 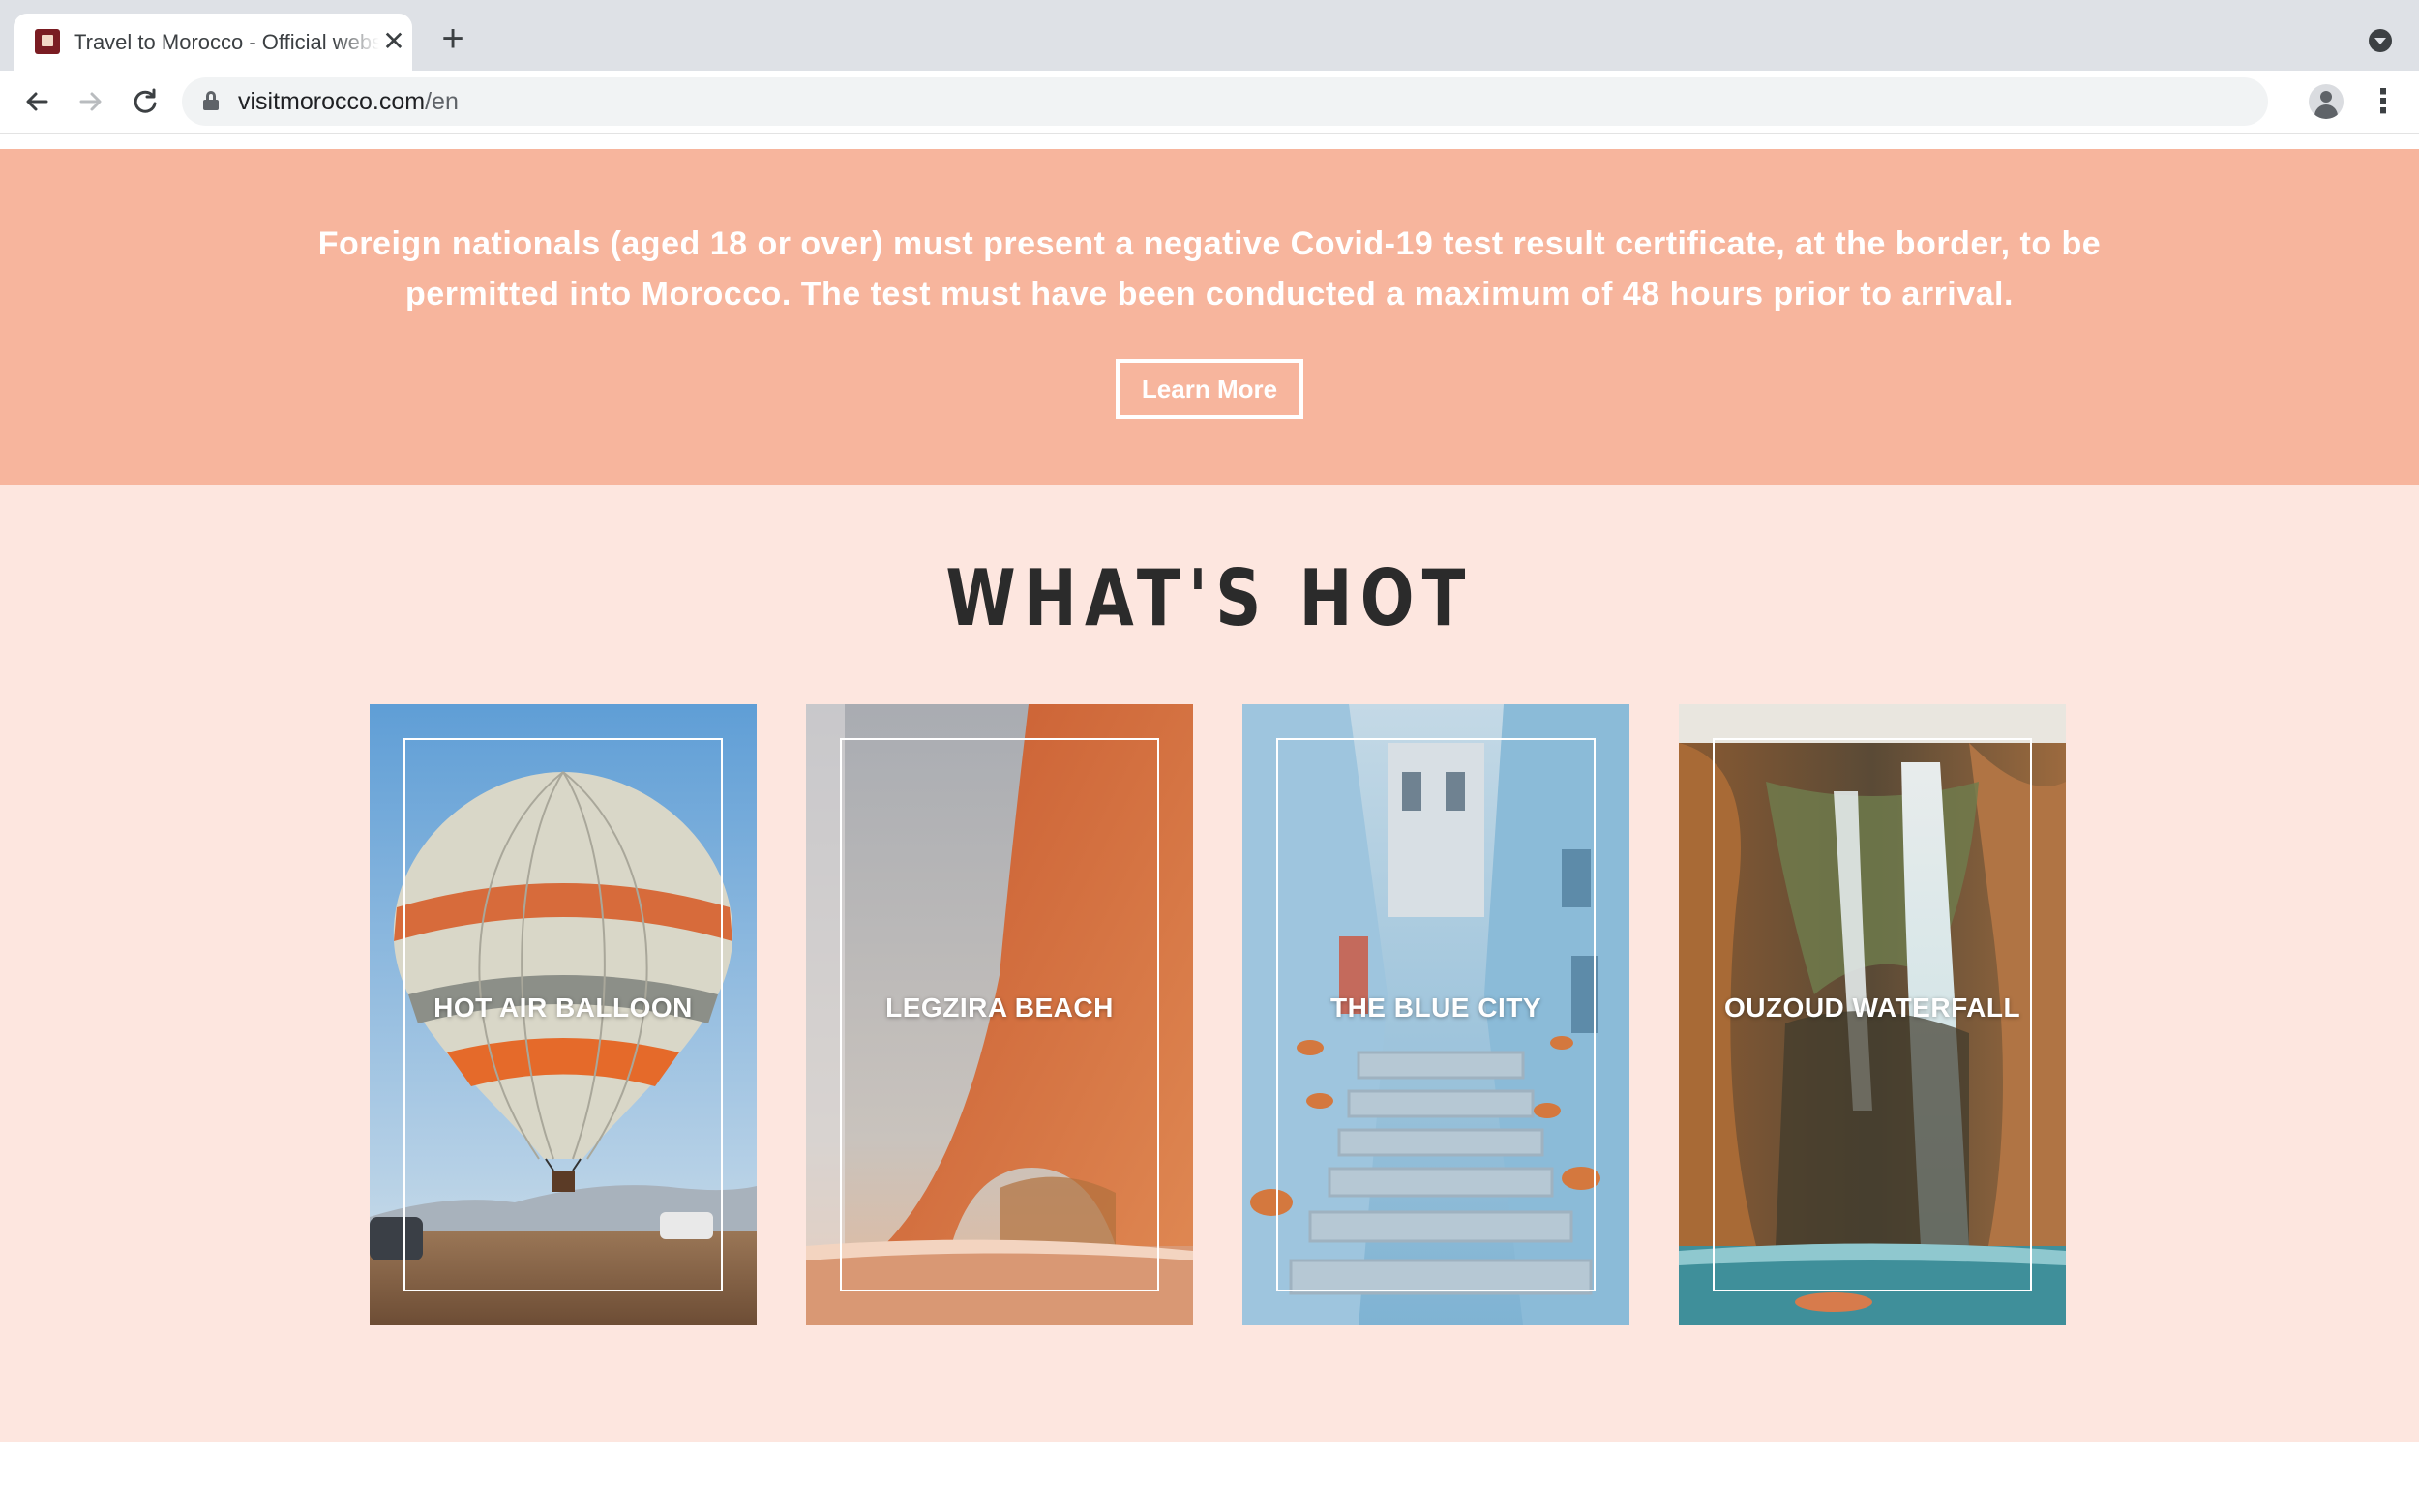 I want to click on url-host: visitmorocco.com, so click(x=332, y=102).